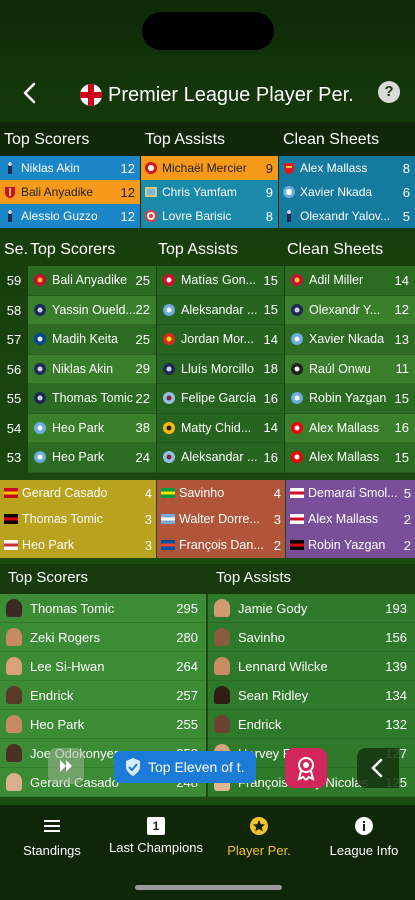 The image size is (415, 900). I want to click on page-title: Premier League Player Per., so click(231, 94).